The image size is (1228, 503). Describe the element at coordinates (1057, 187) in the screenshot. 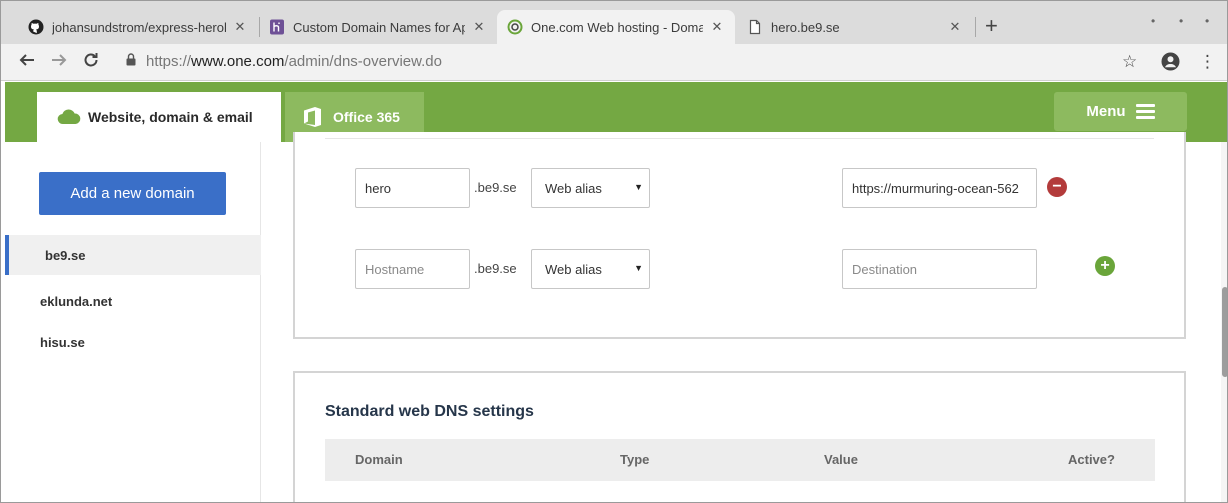

I see `remove-record-icon: −` at that location.